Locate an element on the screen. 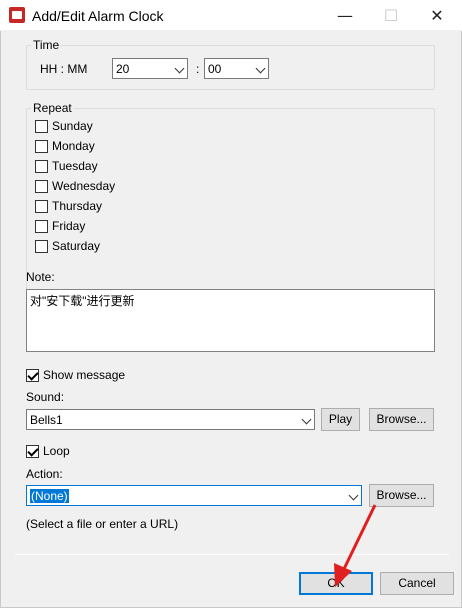 Image resolution: width=462 pixels, height=608 pixels. time-format-label: HH : MM is located at coordinates (64, 69).